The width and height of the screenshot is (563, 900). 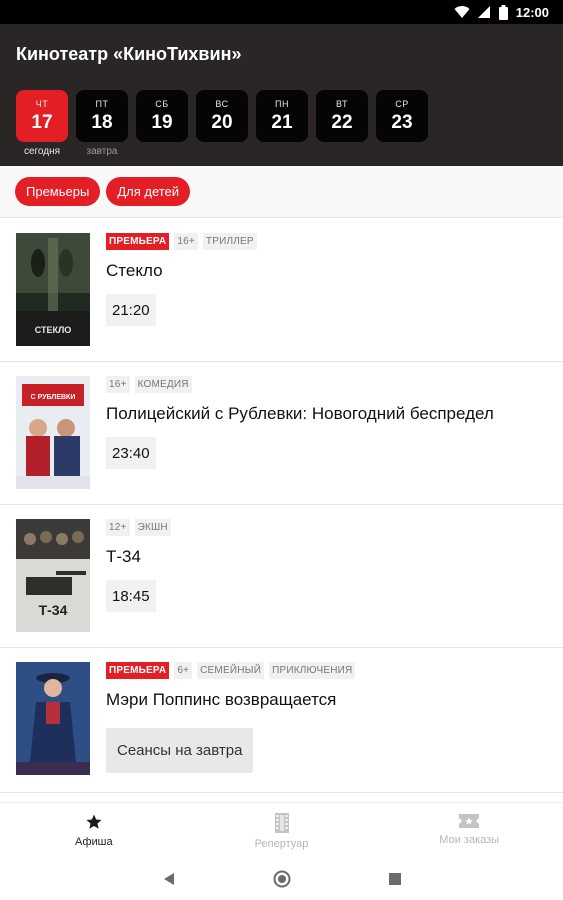 I want to click on age-rating-badge: 12+, so click(x=118, y=527).